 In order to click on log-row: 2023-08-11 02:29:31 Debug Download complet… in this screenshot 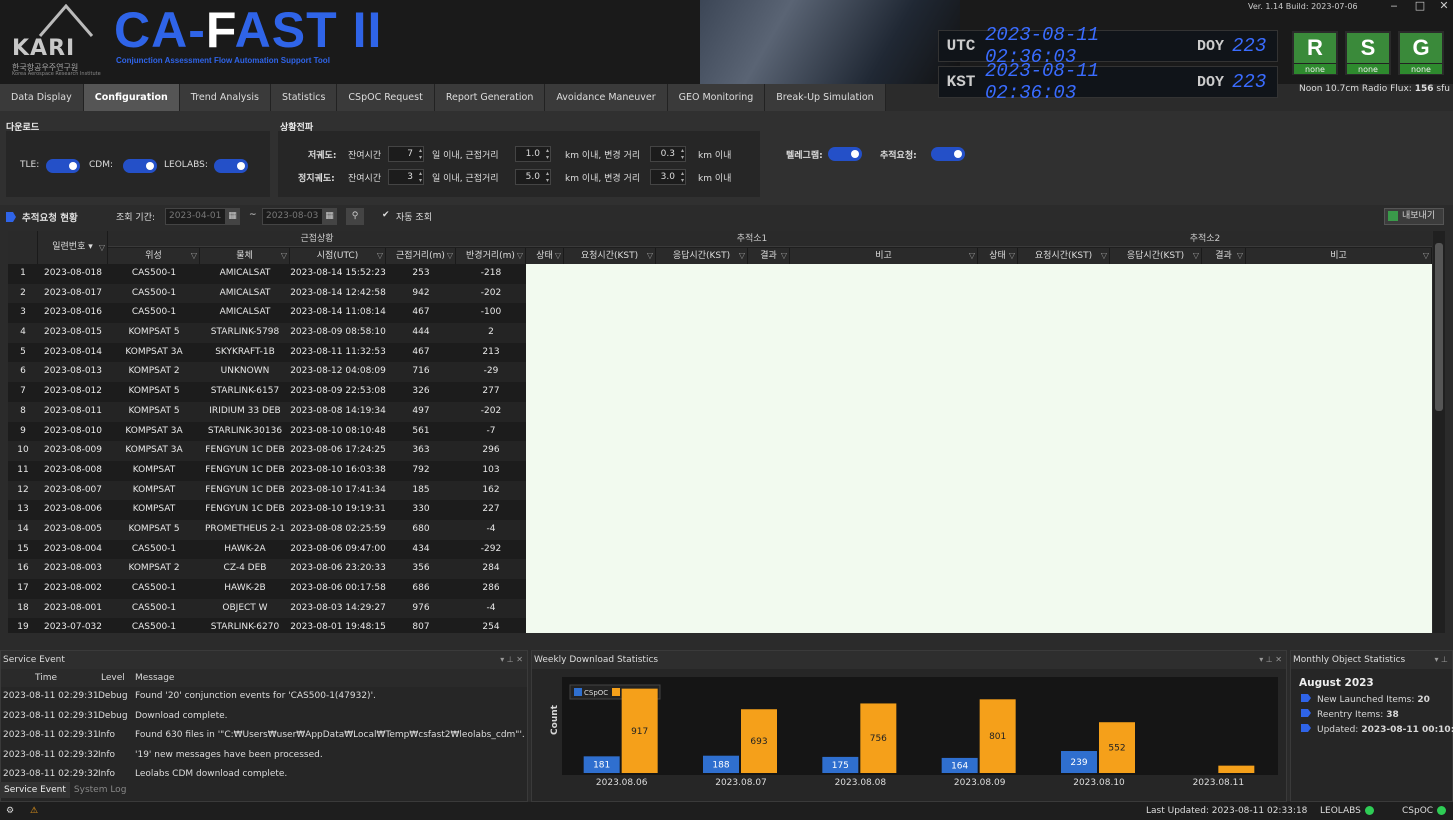, I will do `click(264, 717)`.